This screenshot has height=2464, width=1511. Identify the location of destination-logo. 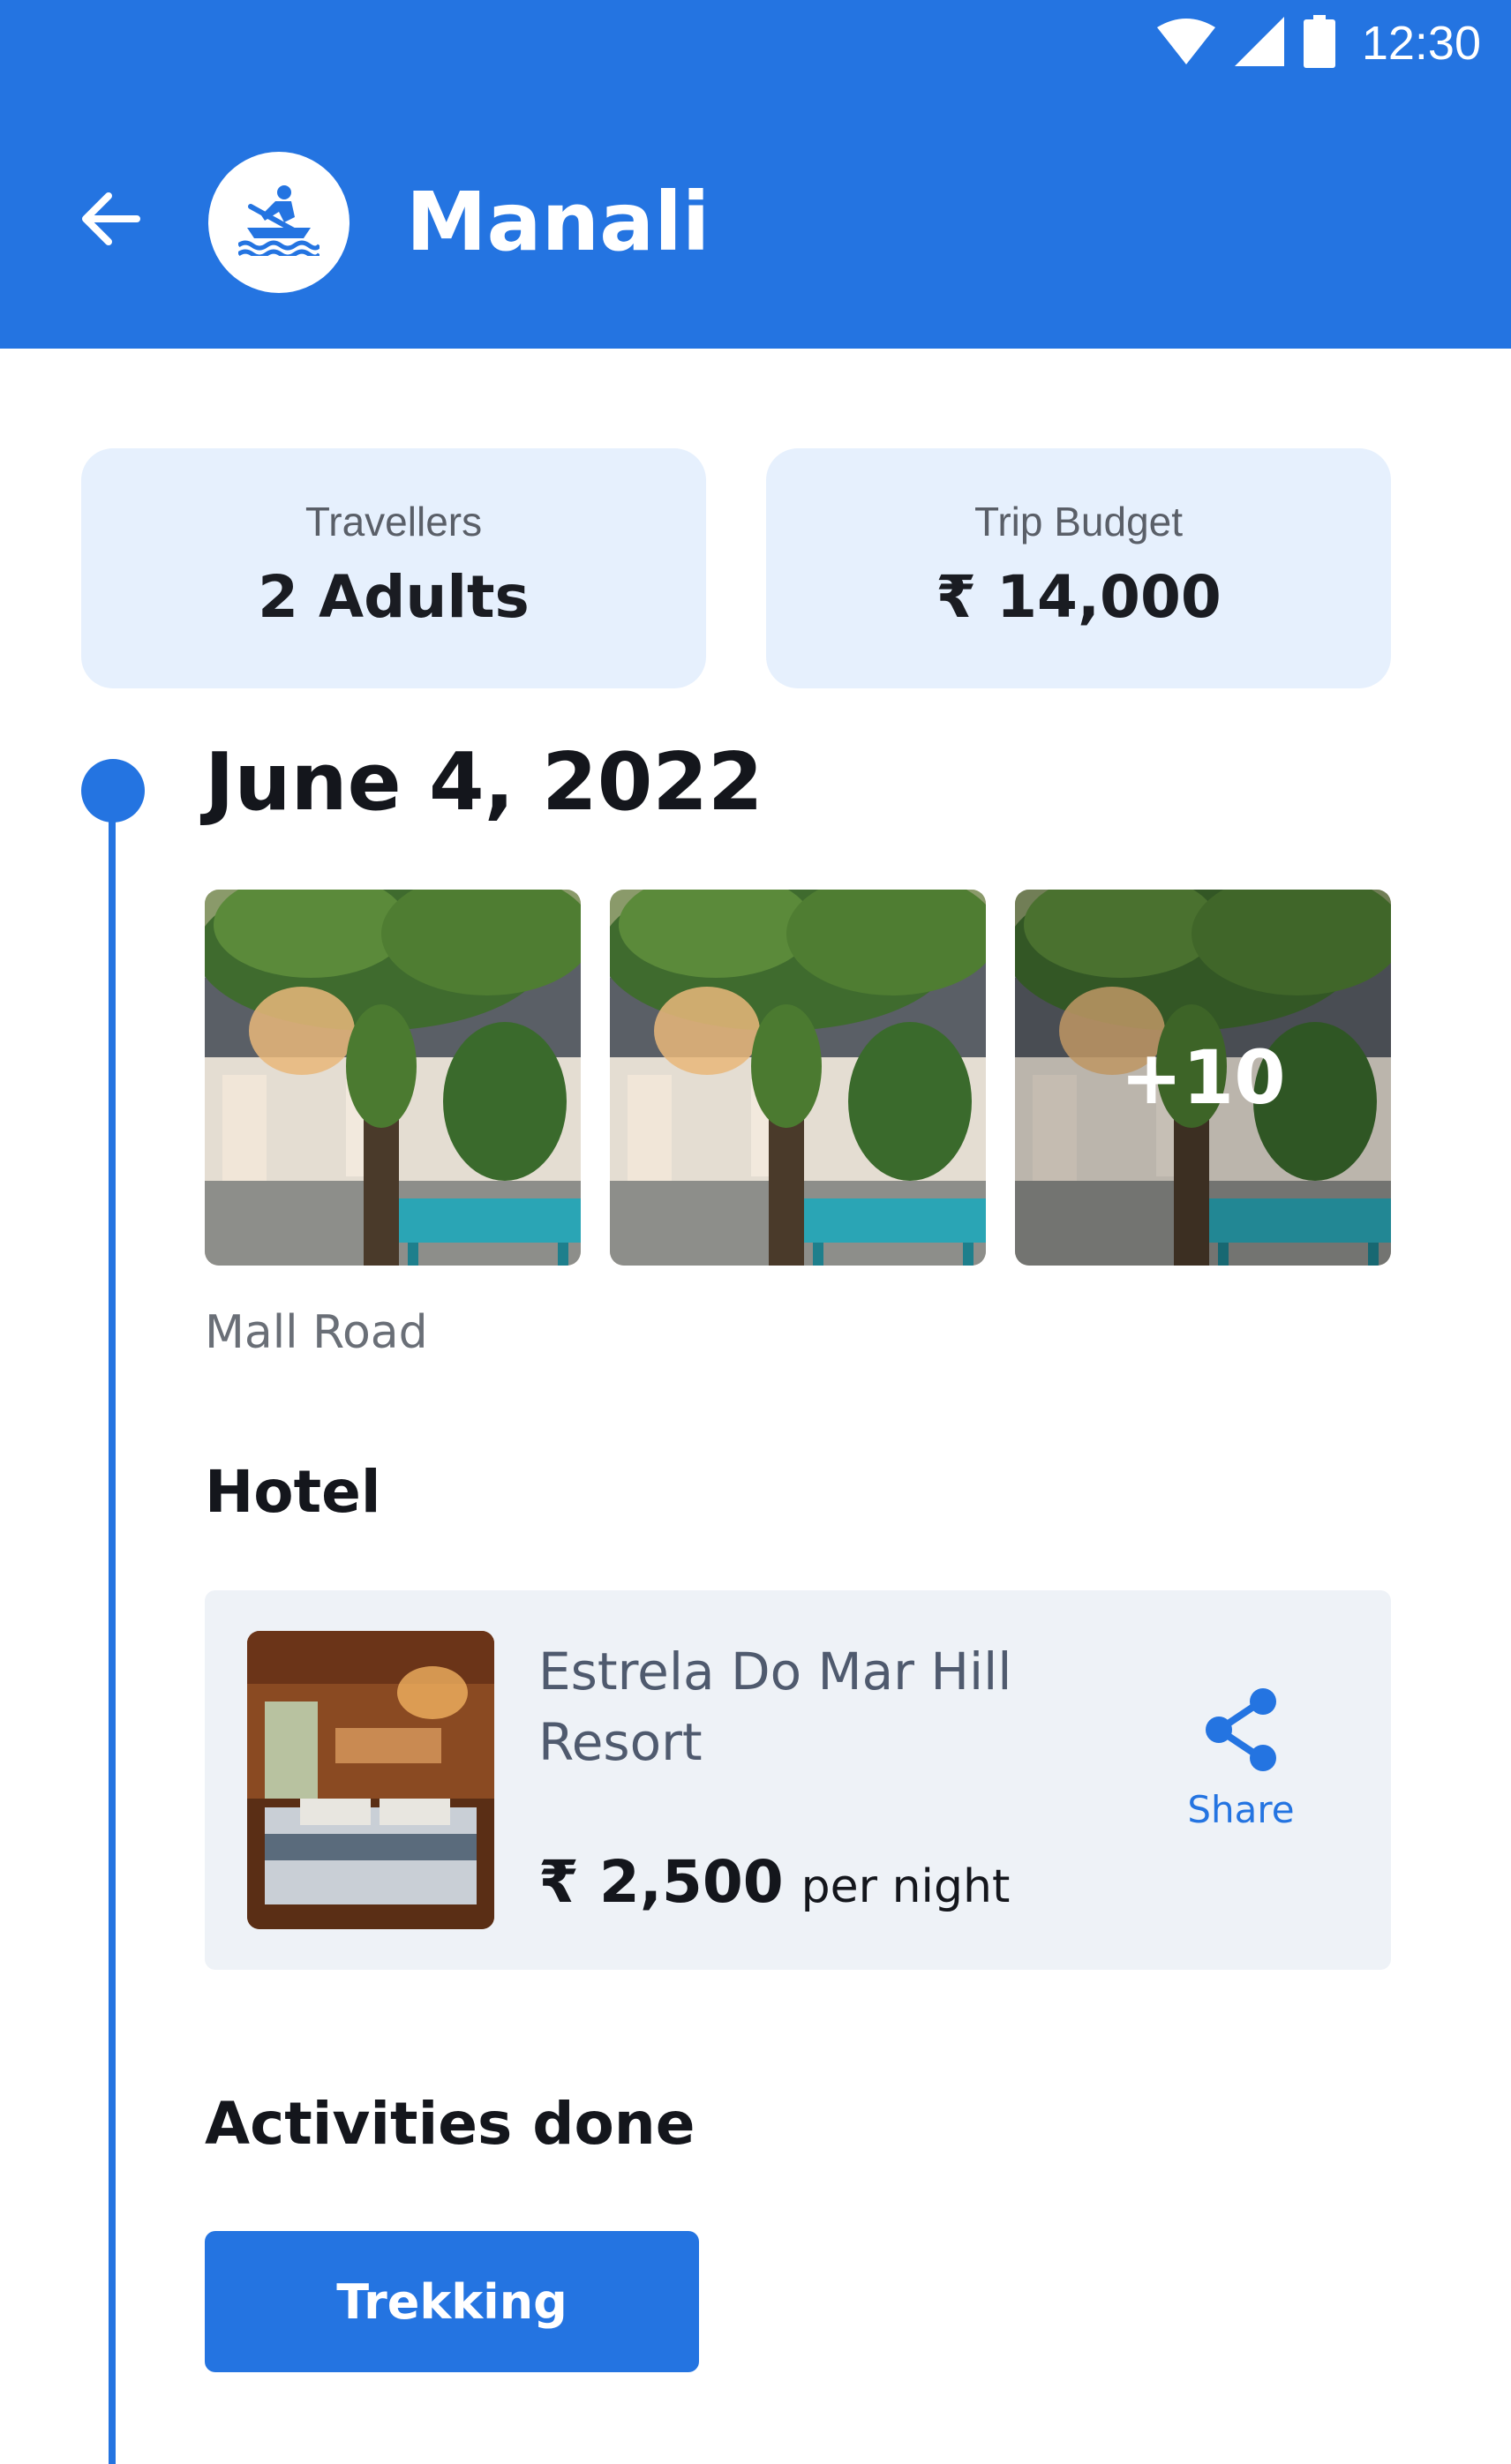
(279, 223).